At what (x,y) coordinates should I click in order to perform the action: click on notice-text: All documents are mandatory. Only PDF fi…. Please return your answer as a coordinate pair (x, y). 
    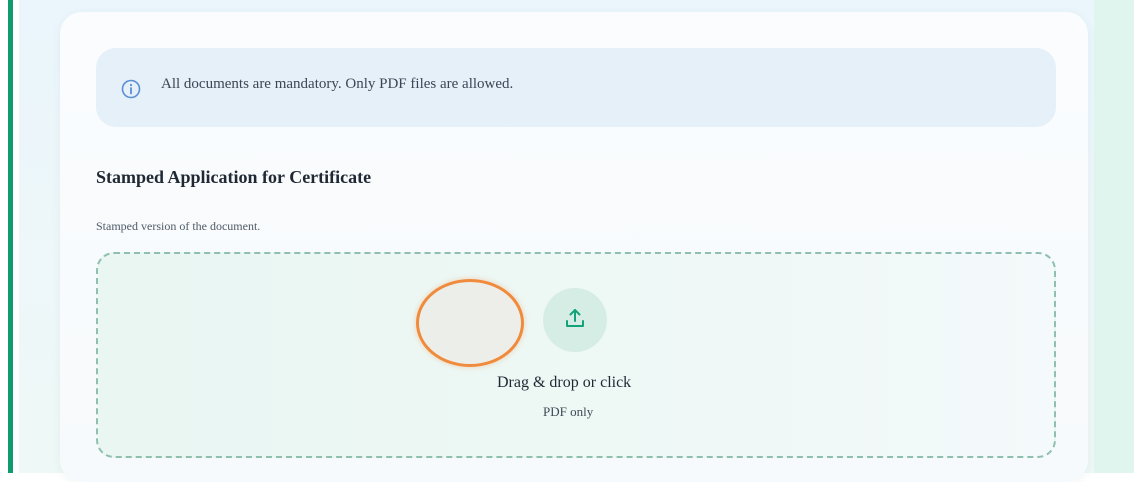
    Looking at the image, I should click on (337, 84).